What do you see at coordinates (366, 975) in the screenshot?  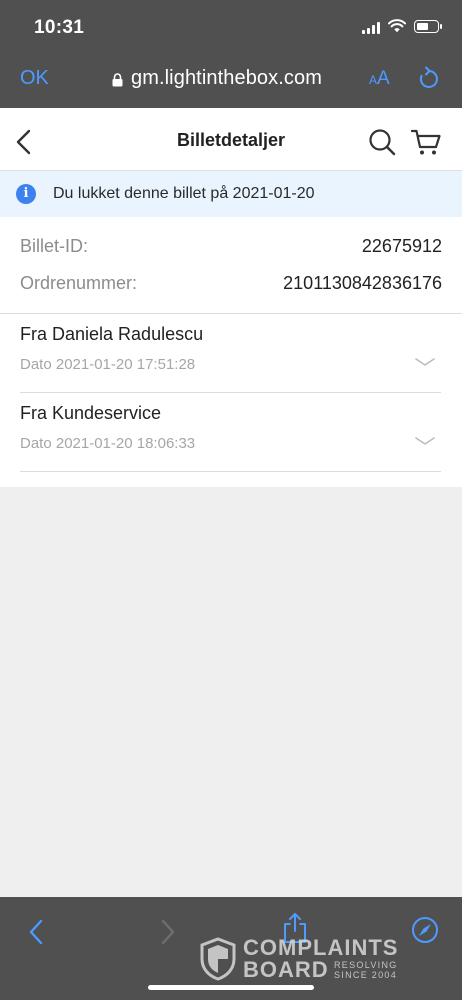 I see `watermark-tag2: SINCE 2004` at bounding box center [366, 975].